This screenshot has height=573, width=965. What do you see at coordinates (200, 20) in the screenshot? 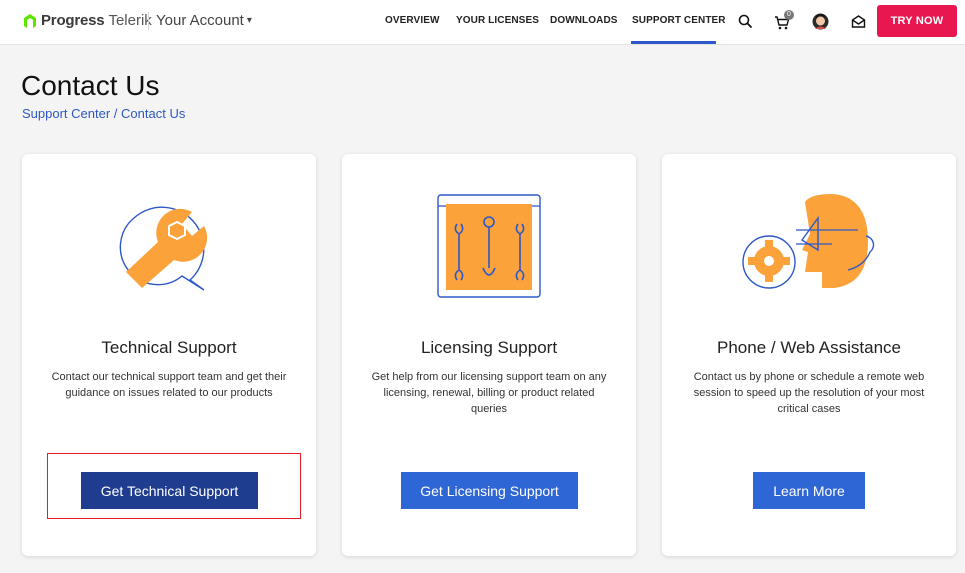
I see `account-label: Your Account` at bounding box center [200, 20].